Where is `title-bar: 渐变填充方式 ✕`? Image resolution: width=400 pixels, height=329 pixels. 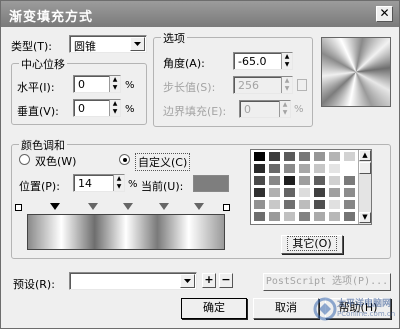
title-bar: 渐变填充方式 ✕ is located at coordinates (200, 14).